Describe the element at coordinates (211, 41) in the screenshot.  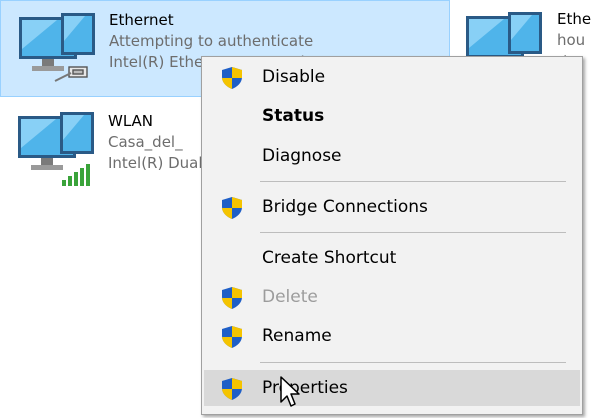
I see `connection-status: Attempting to authenticate` at that location.